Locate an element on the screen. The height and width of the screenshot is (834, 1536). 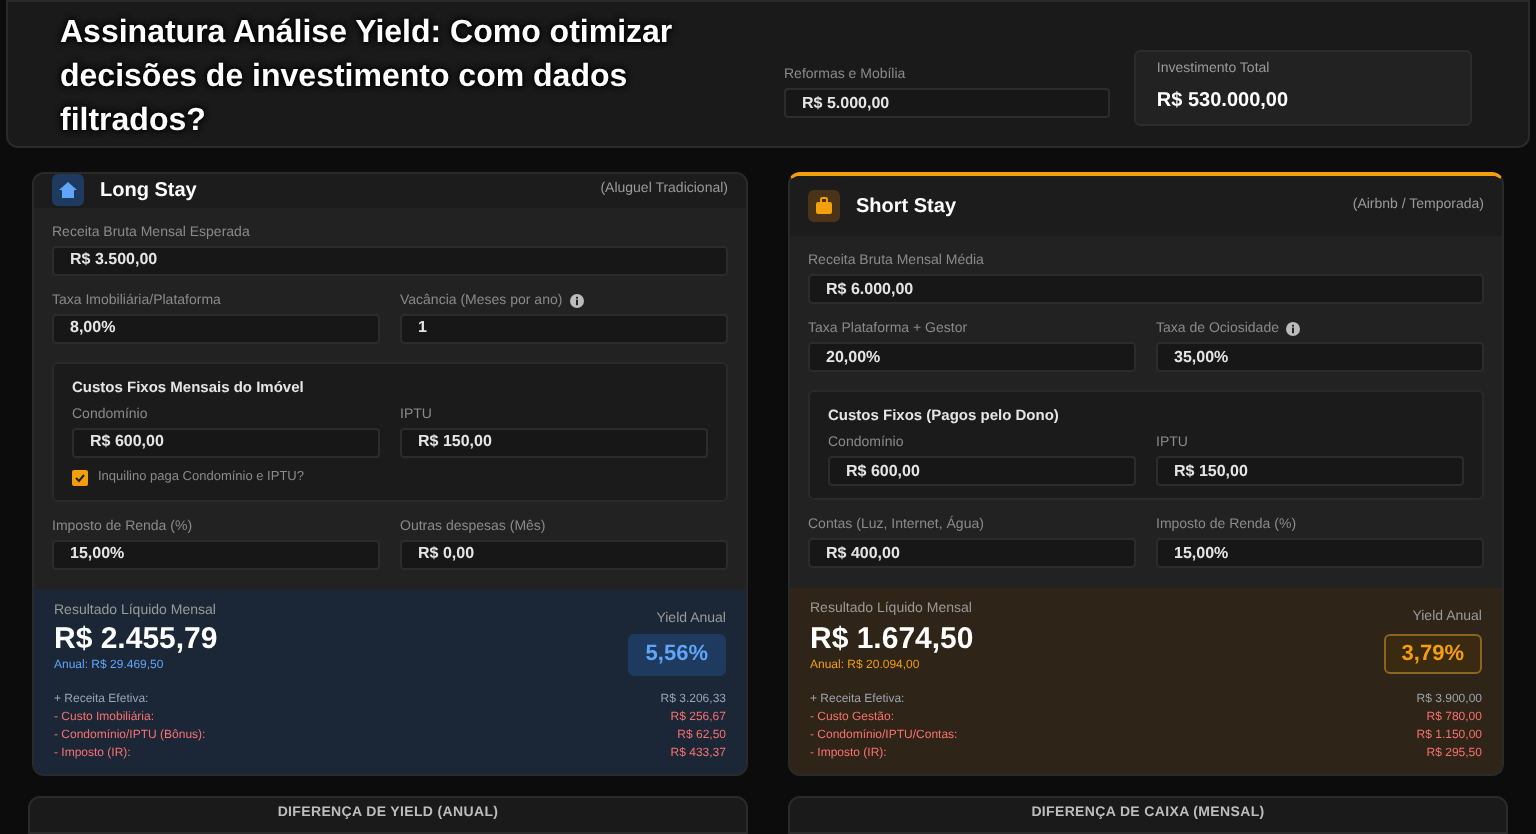
checkbox is located at coordinates (80, 477).